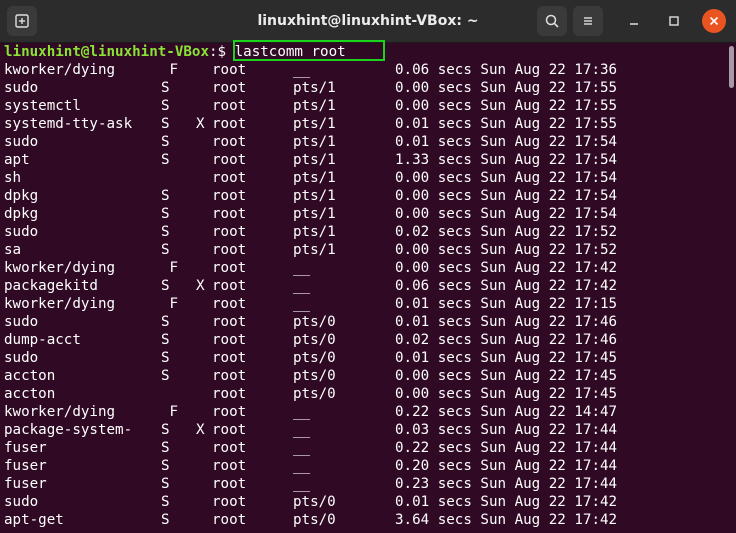 This screenshot has height=533, width=736. I want to click on command-name: sh, so click(13, 178).